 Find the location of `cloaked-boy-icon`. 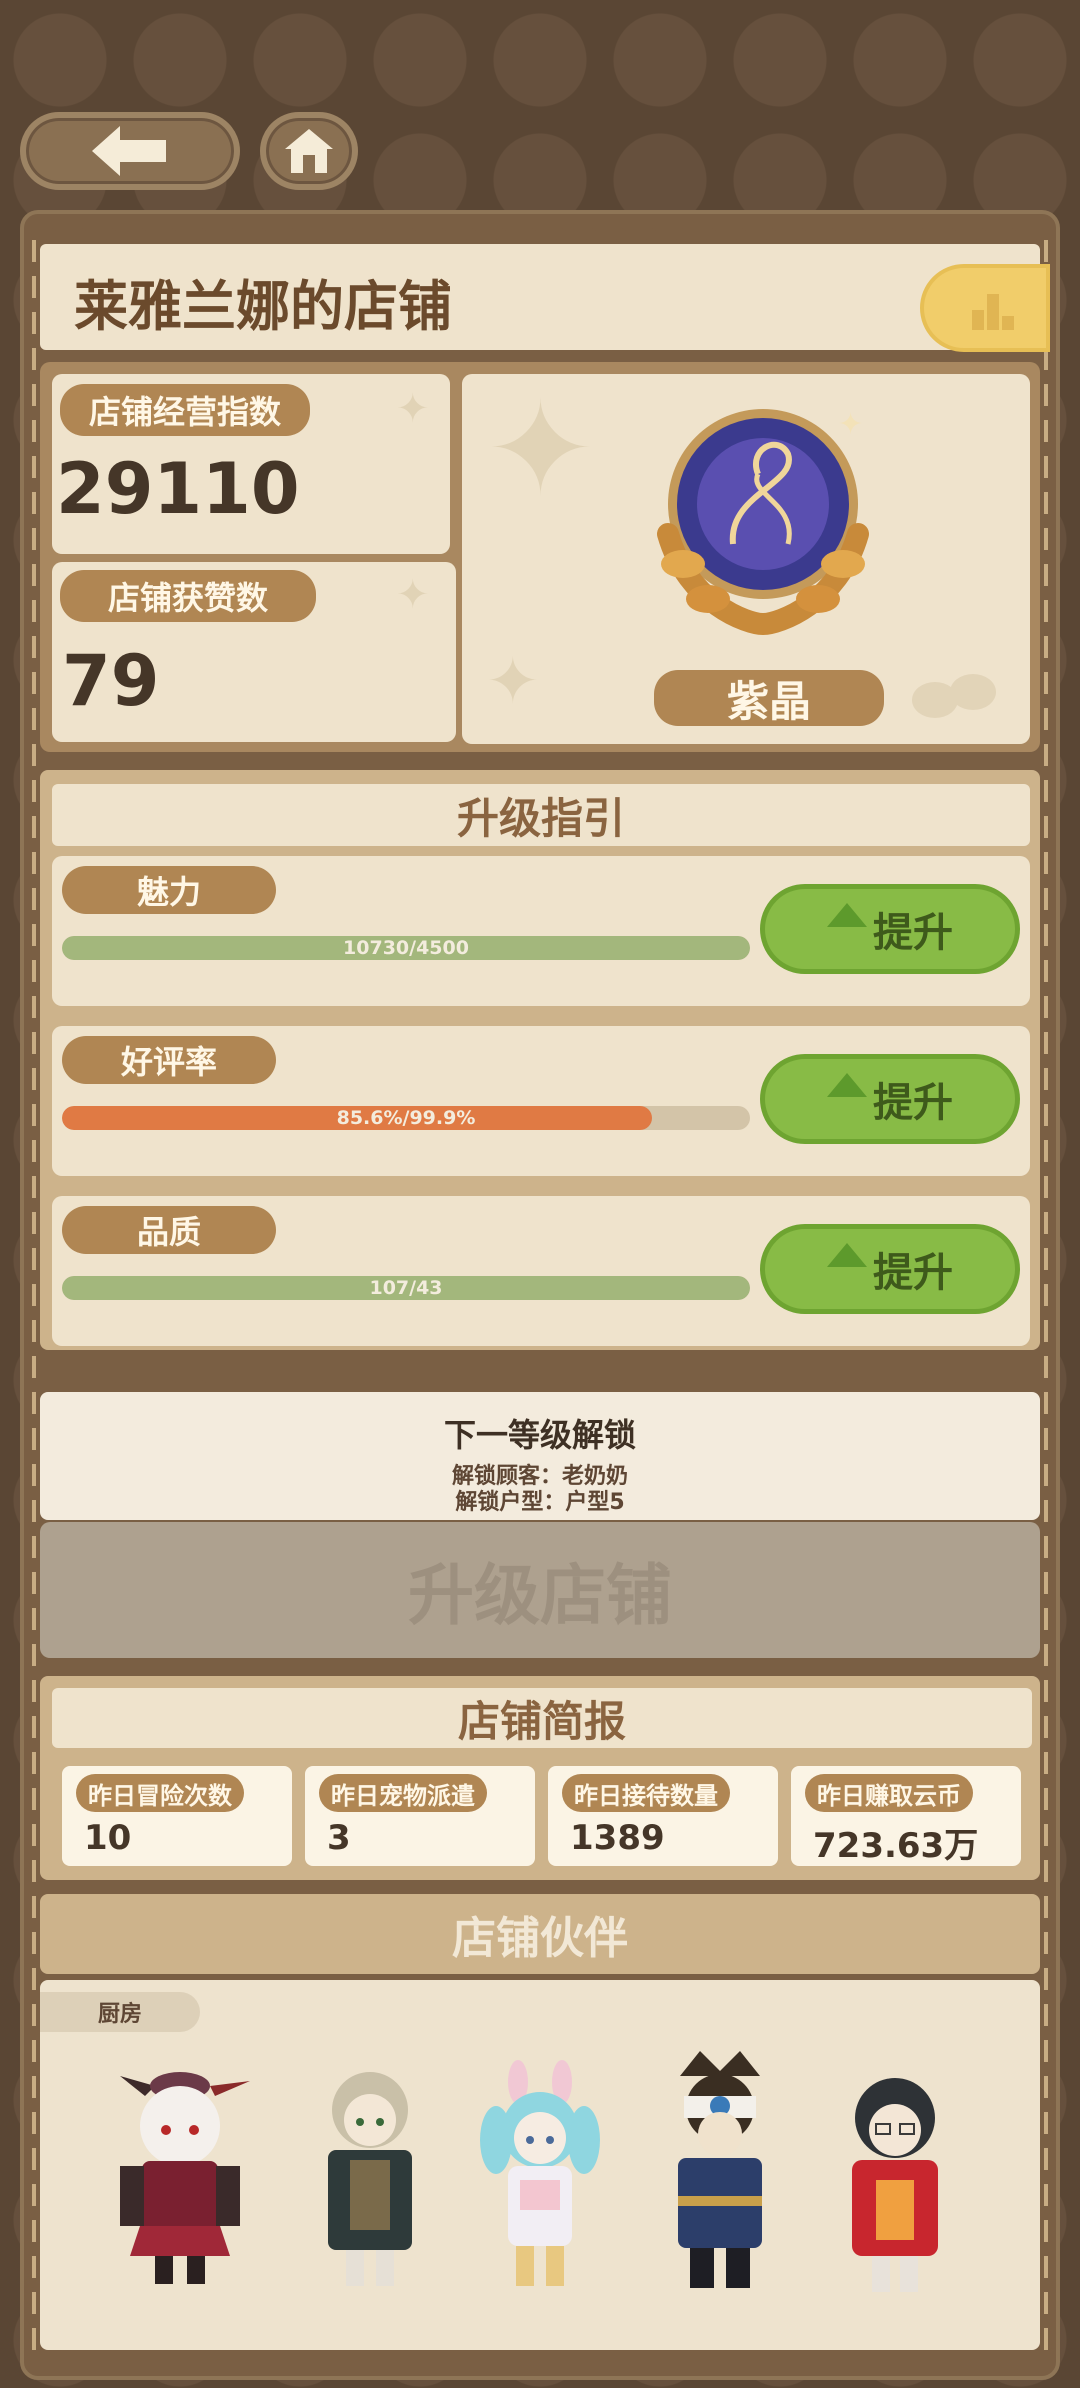

cloaked-boy-icon is located at coordinates (370, 2170).